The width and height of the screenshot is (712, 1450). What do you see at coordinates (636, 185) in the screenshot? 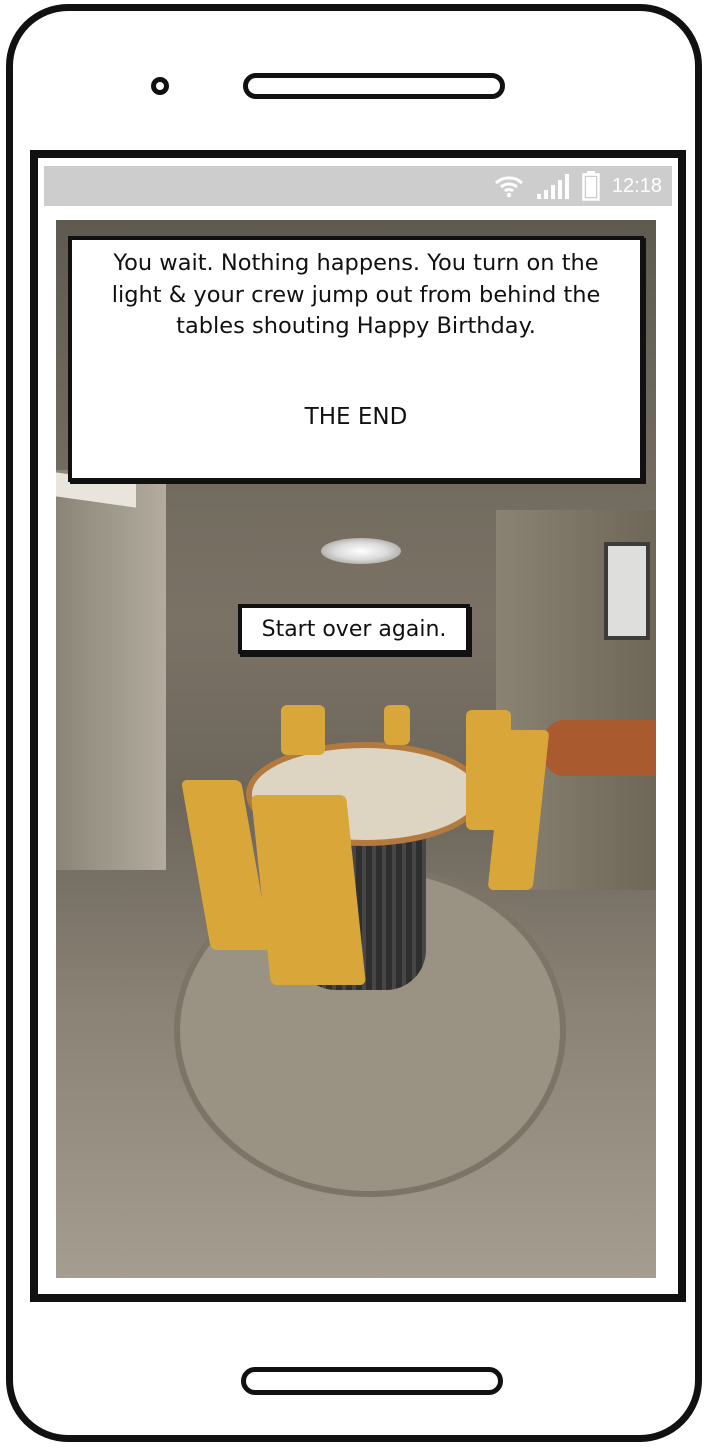
I see `status-time: 12:18` at bounding box center [636, 185].